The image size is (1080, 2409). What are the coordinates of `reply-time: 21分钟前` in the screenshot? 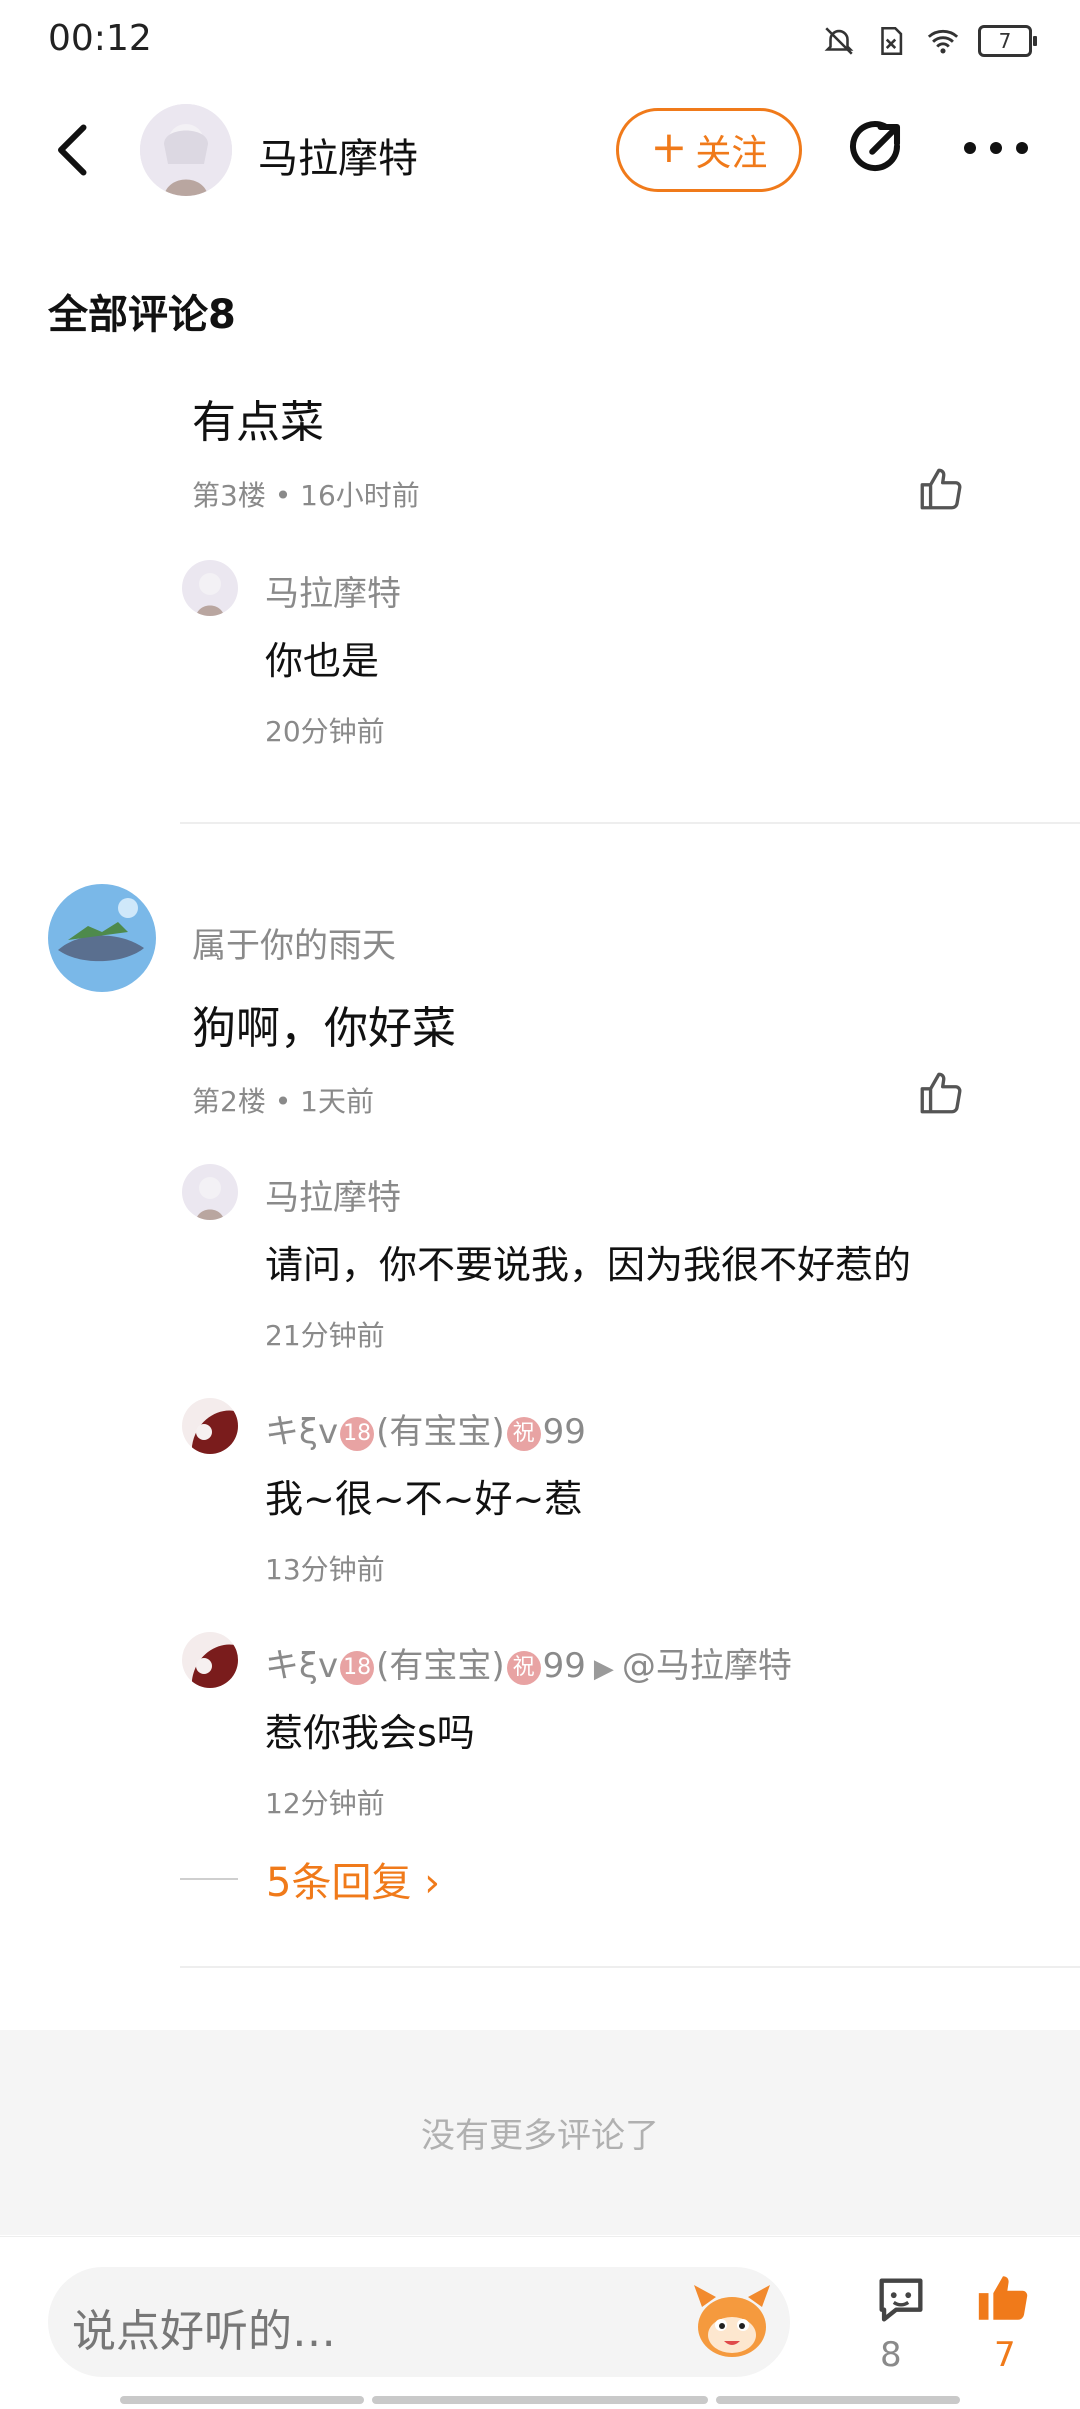 It's located at (325, 1335).